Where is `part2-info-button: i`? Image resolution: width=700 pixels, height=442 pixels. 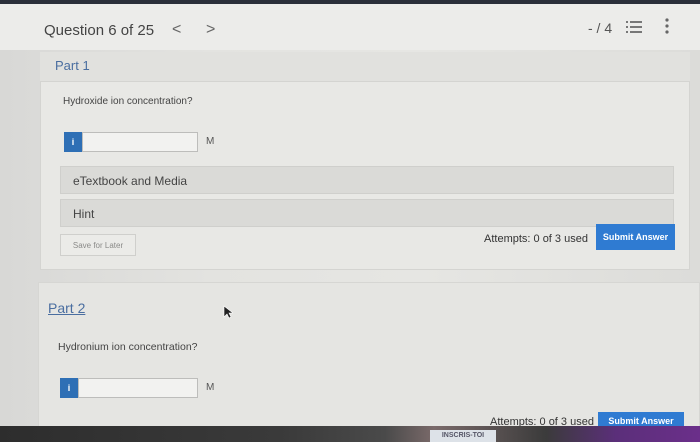
part2-info-button: i is located at coordinates (69, 388).